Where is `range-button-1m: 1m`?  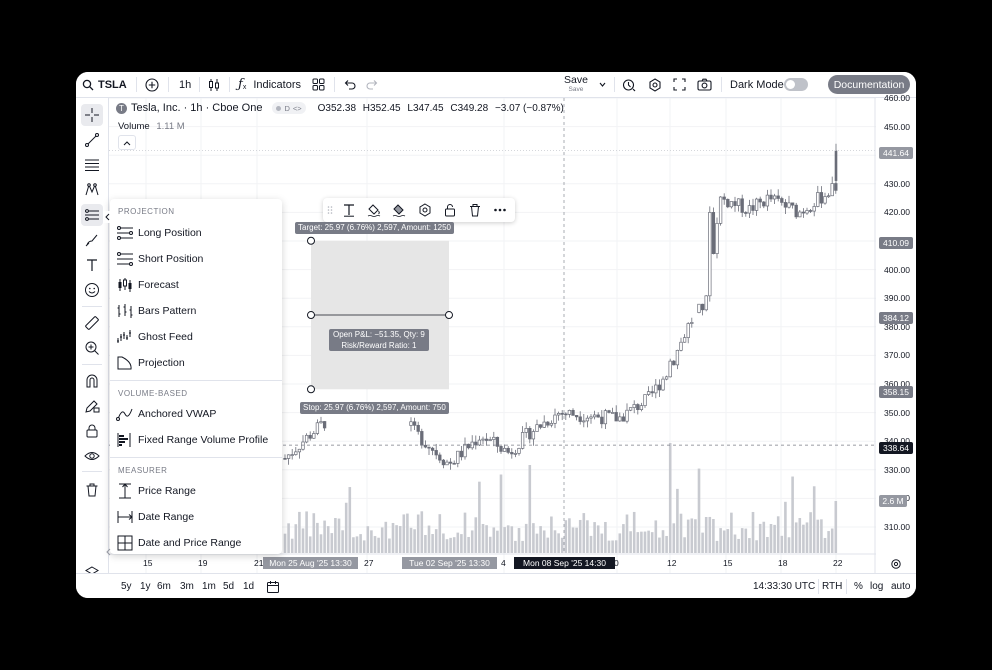 range-button-1m: 1m is located at coordinates (209, 586).